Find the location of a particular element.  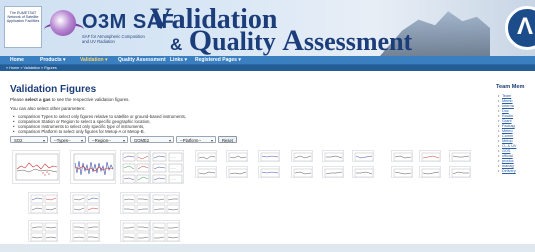

types-select-value: --Types-- is located at coordinates (62, 140).